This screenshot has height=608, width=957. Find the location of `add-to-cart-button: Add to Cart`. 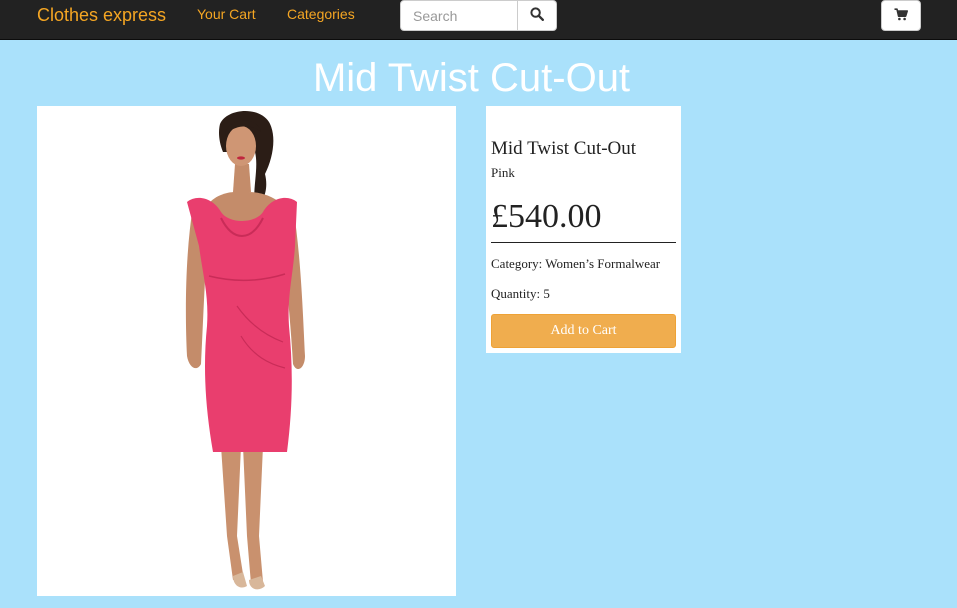

add-to-cart-button: Add to Cart is located at coordinates (583, 331).